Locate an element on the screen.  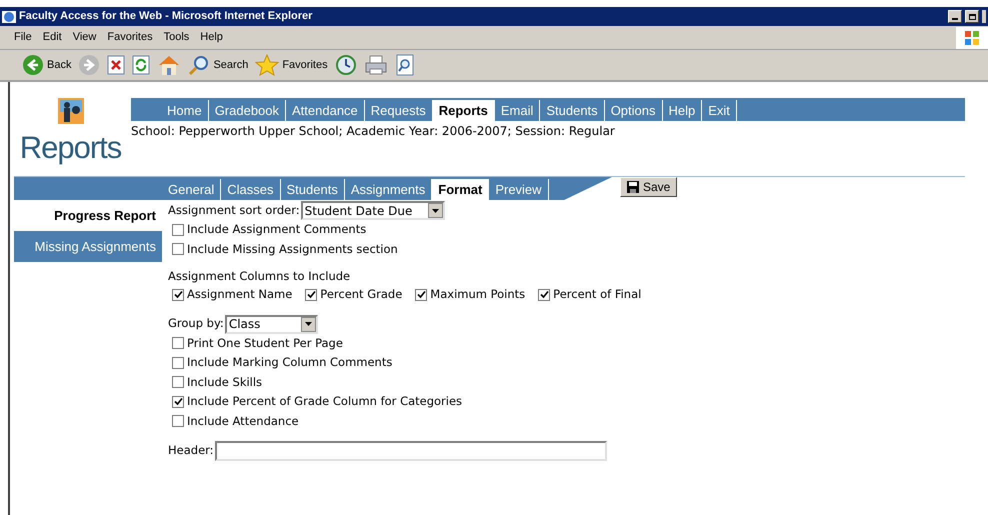
select-field: Student Date Due is located at coordinates (372, 210).